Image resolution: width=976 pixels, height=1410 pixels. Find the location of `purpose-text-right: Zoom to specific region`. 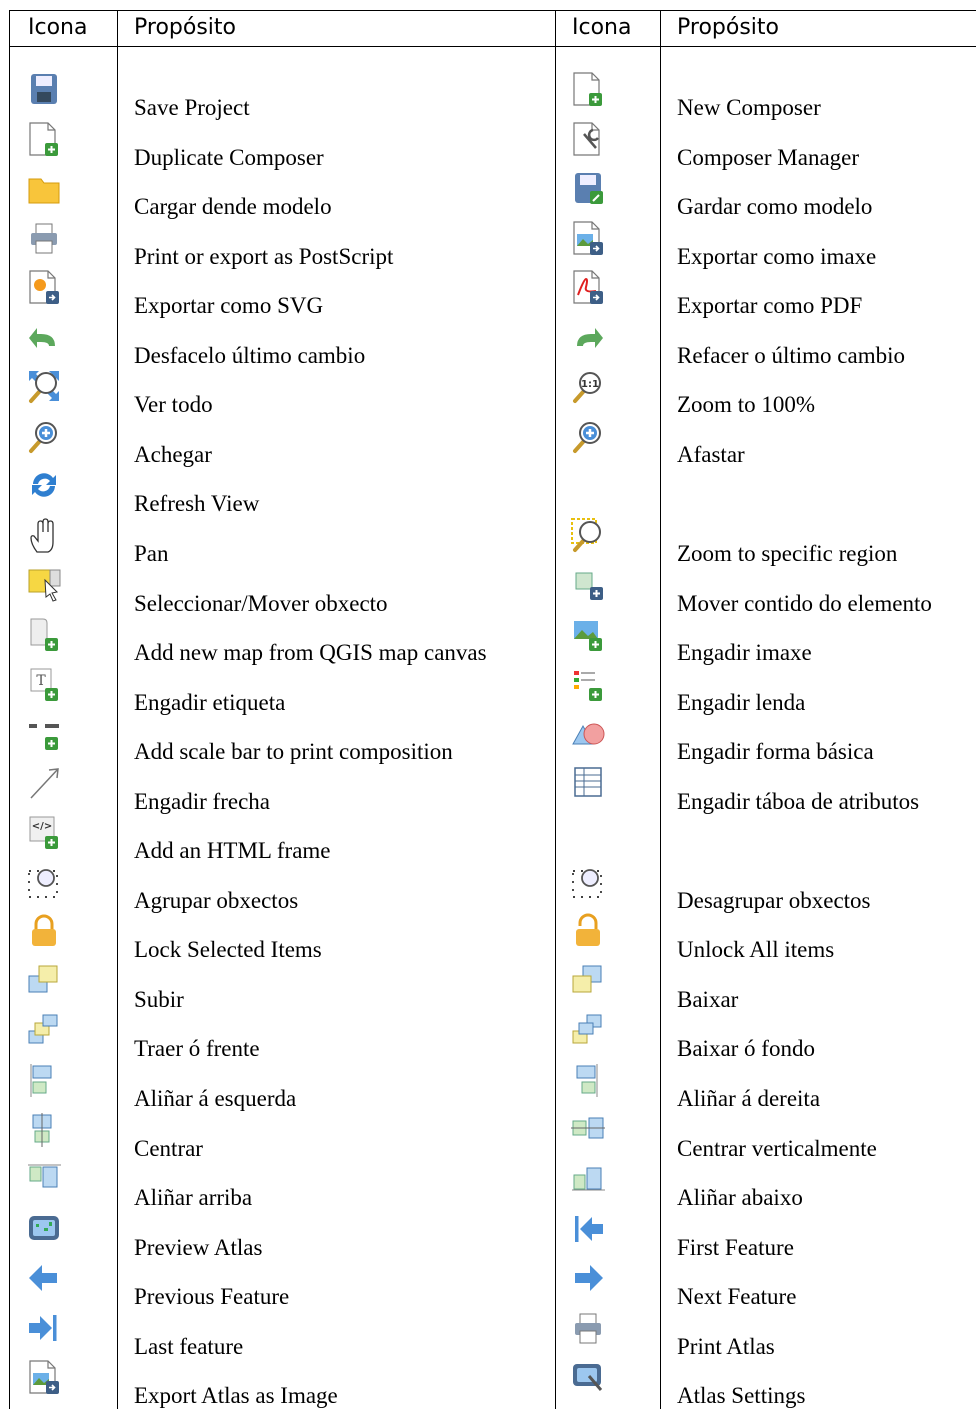

purpose-text-right: Zoom to specific region is located at coordinates (787, 553).